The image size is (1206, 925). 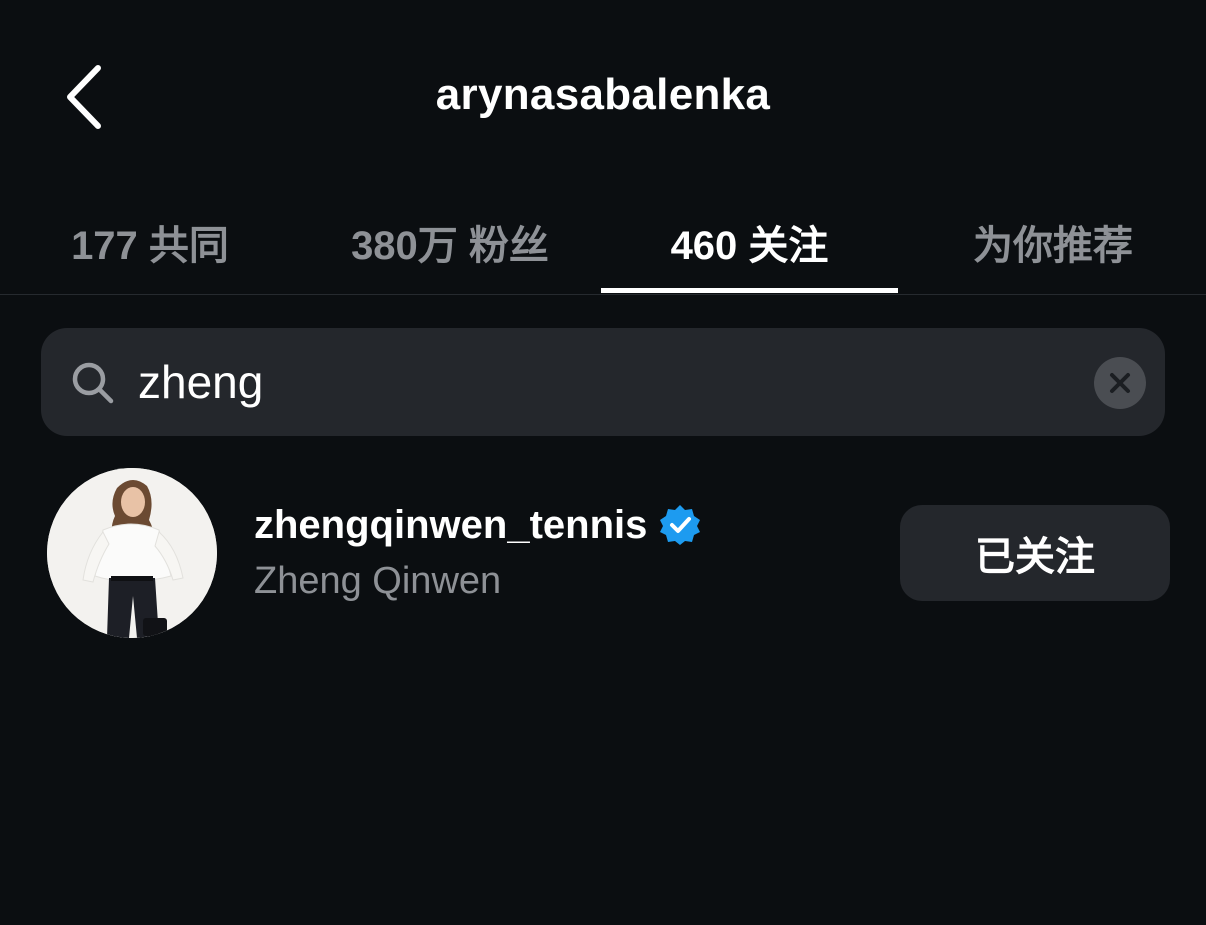 I want to click on profile-photo, so click(x=132, y=553).